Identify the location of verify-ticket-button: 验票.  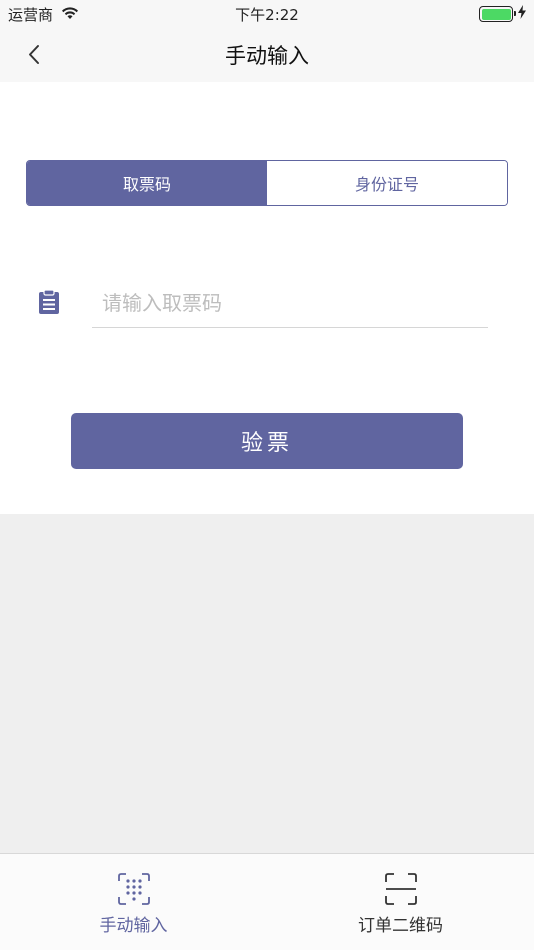
(267, 441).